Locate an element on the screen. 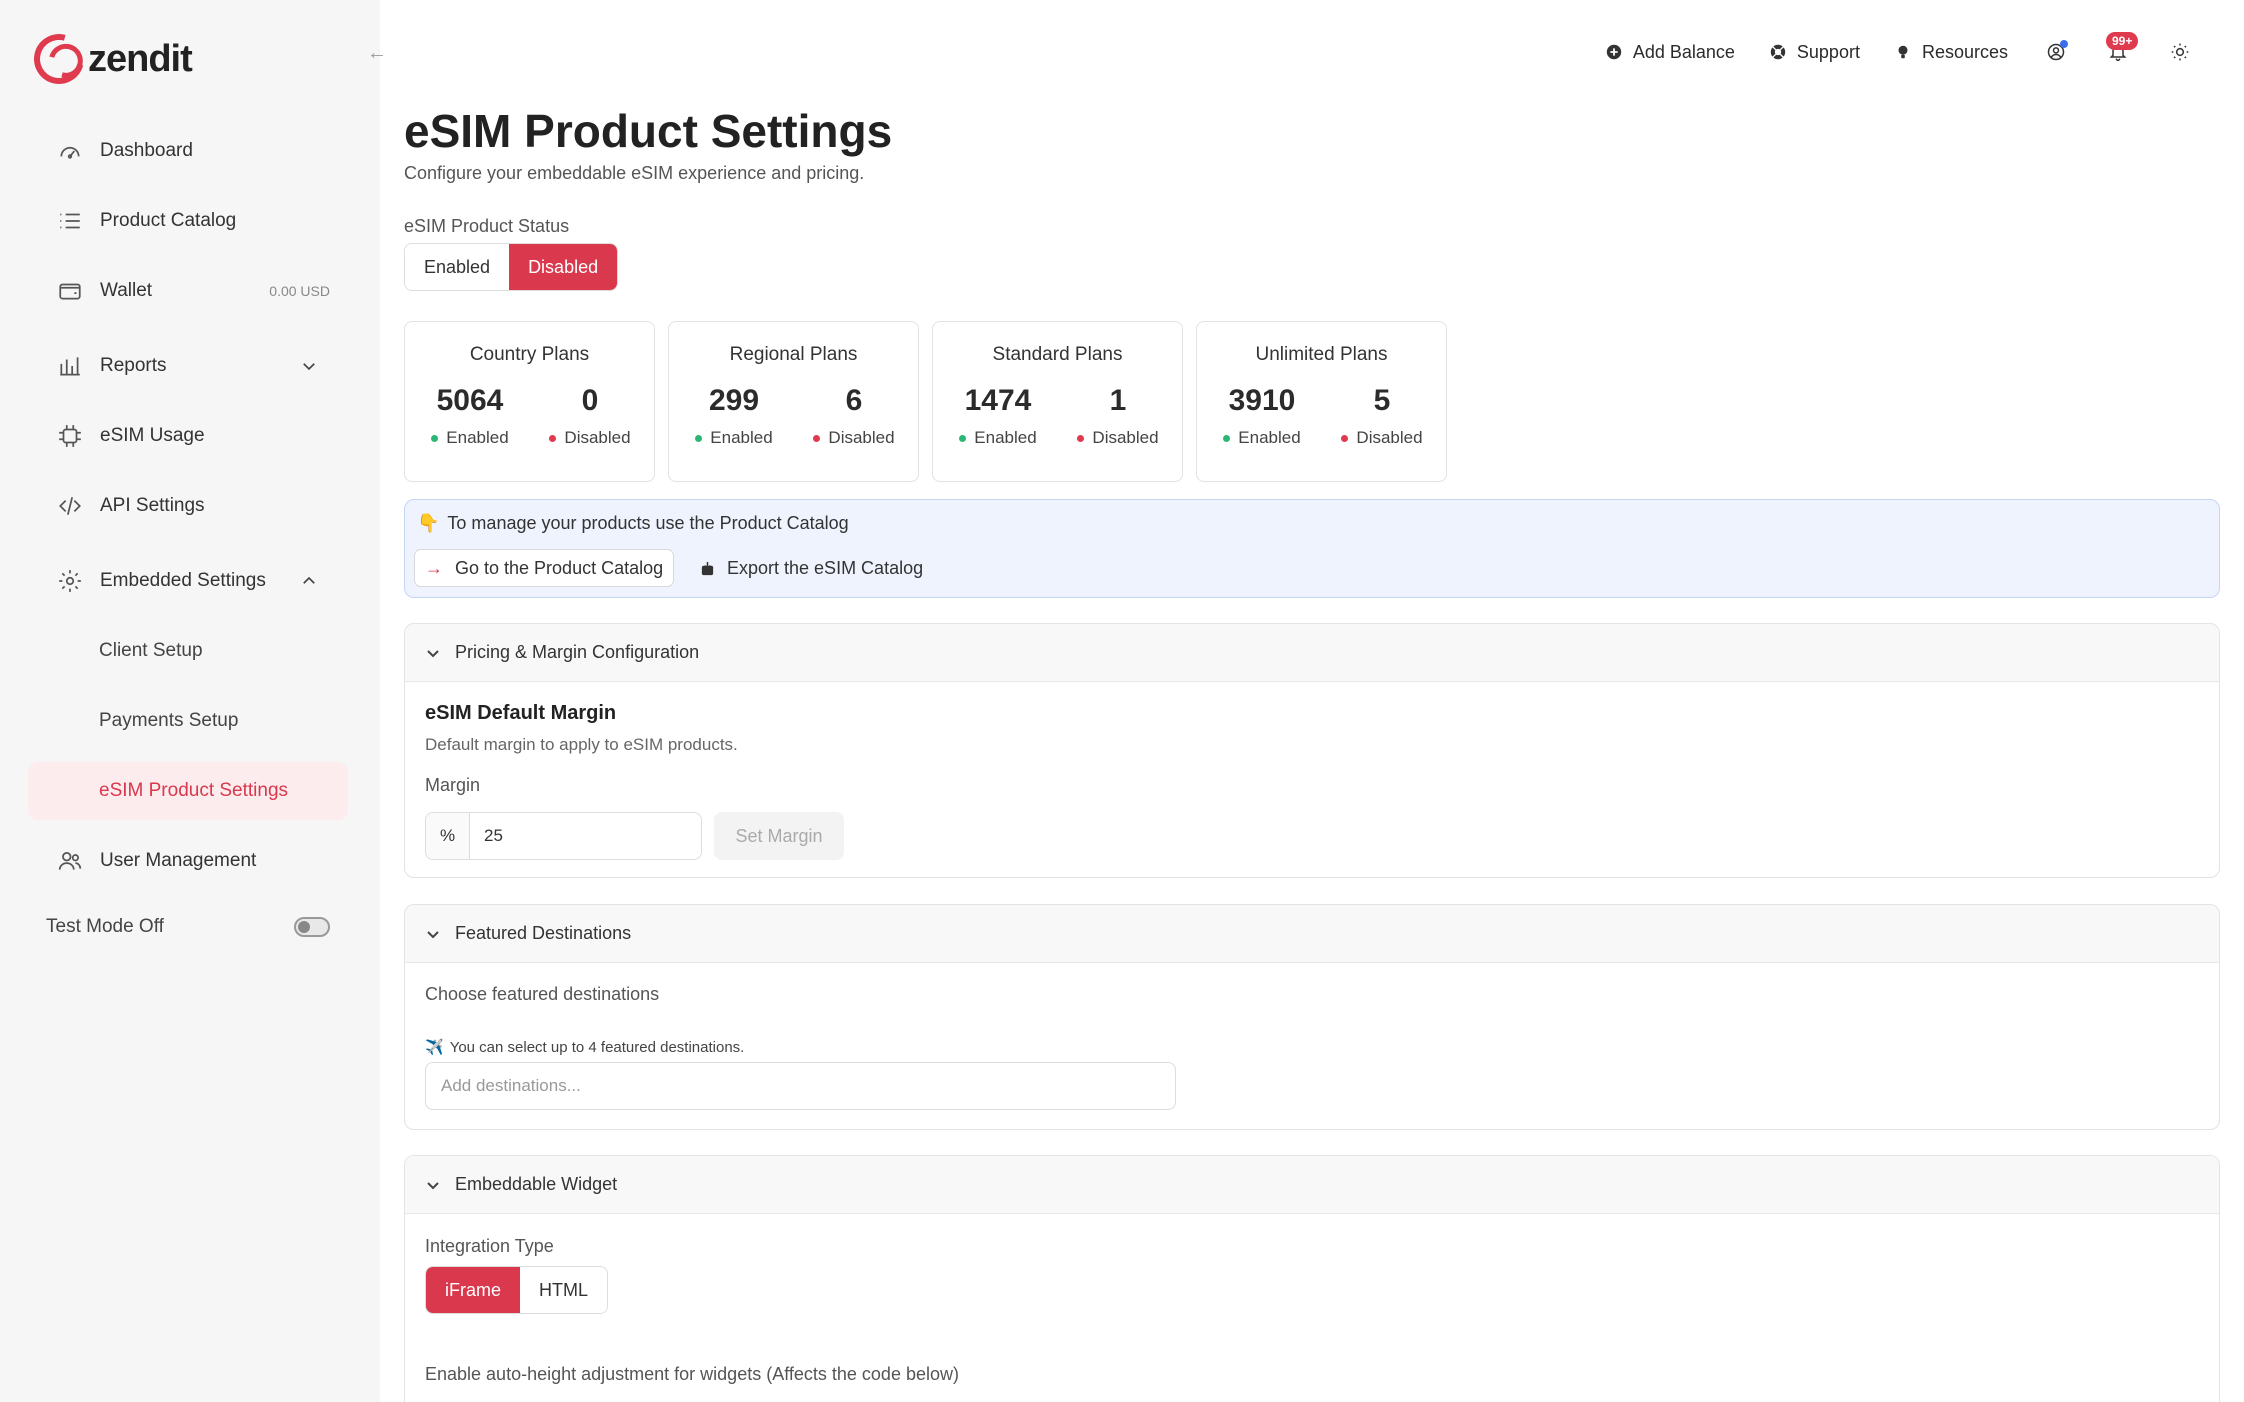 The image size is (2244, 1402). stat-card-unlimited: Unlimited Plans 3910 Enabled 5 Disabled is located at coordinates (1321, 401).